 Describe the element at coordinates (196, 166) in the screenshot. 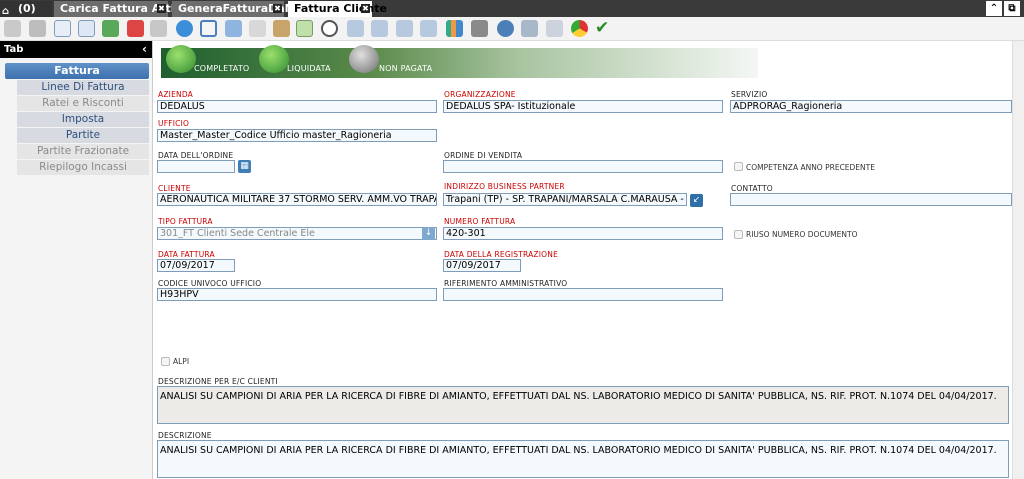

I see `data-ordine-field` at that location.